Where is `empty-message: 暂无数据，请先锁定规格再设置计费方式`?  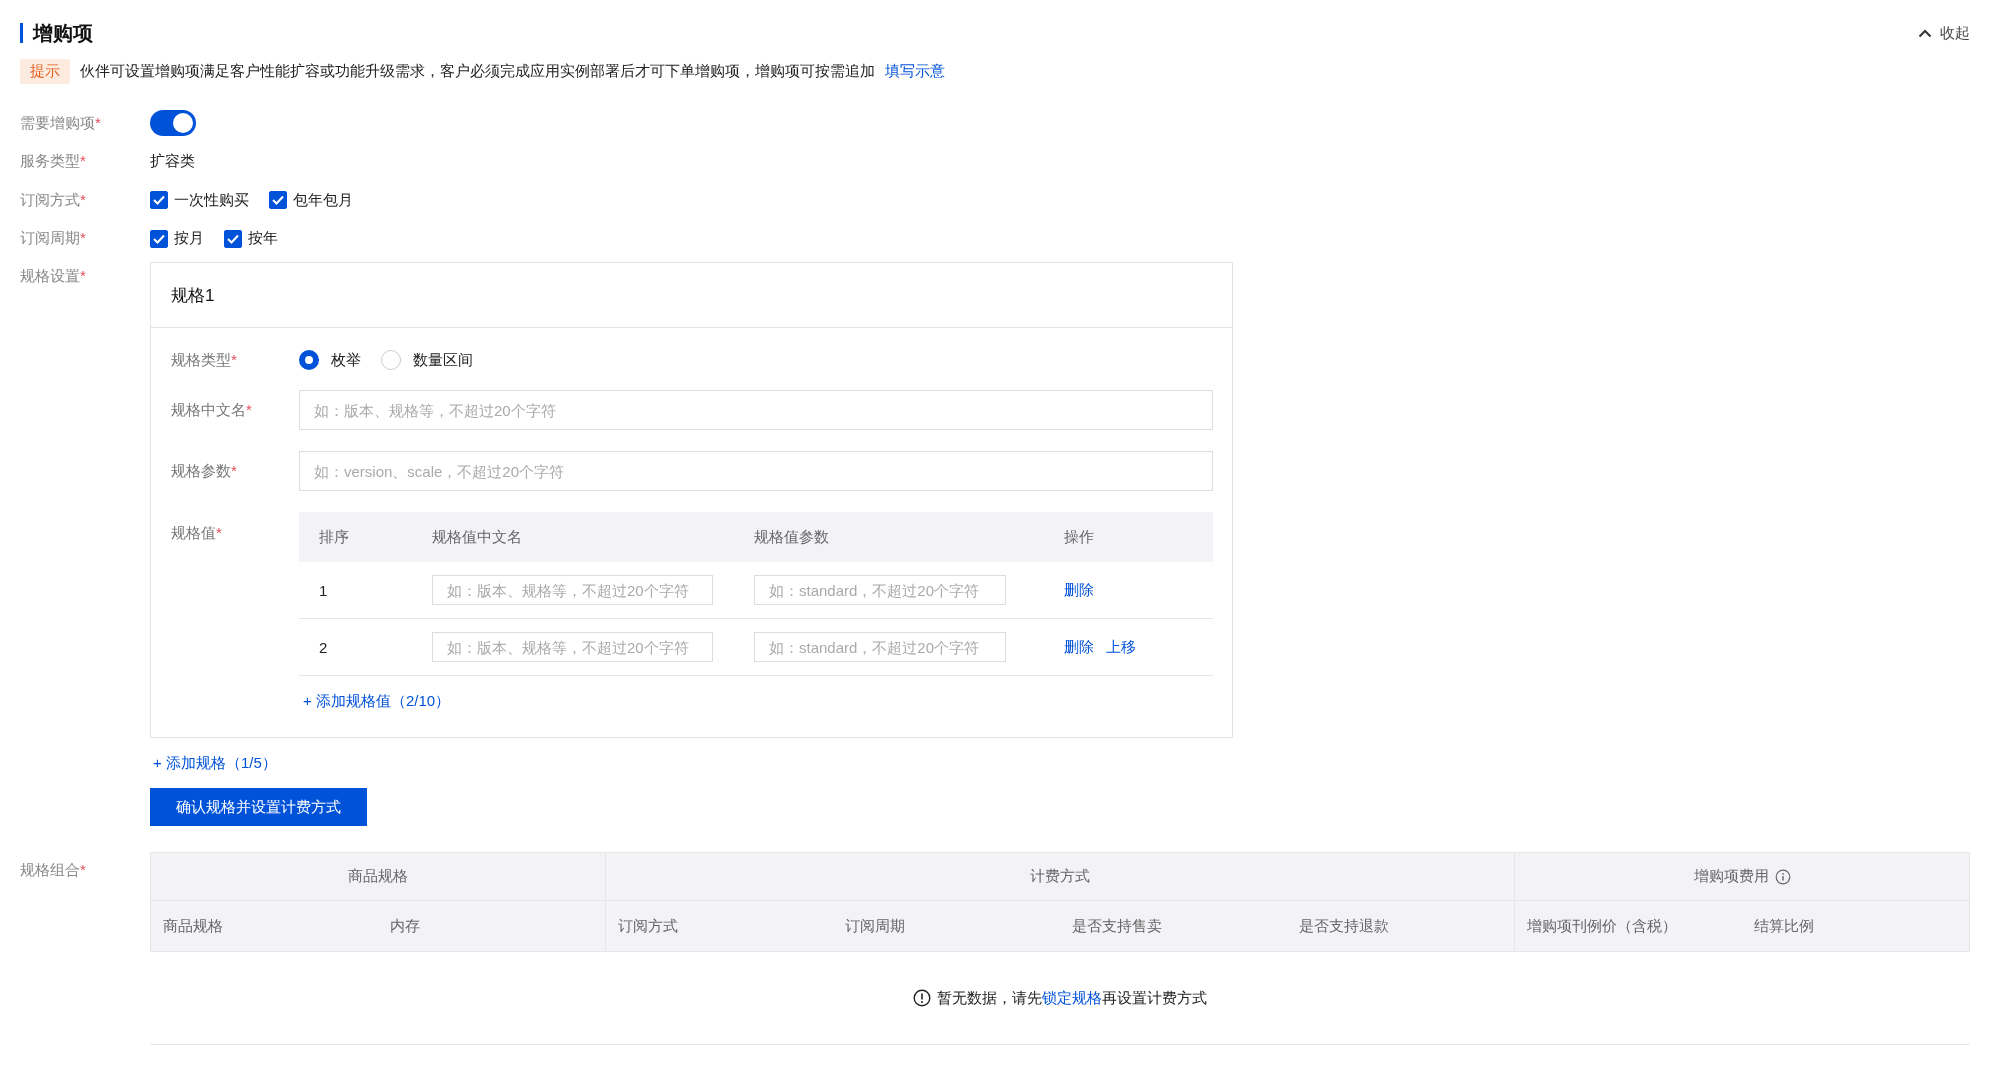
empty-message: 暂无数据，请先锁定规格再设置计费方式 is located at coordinates (1072, 998).